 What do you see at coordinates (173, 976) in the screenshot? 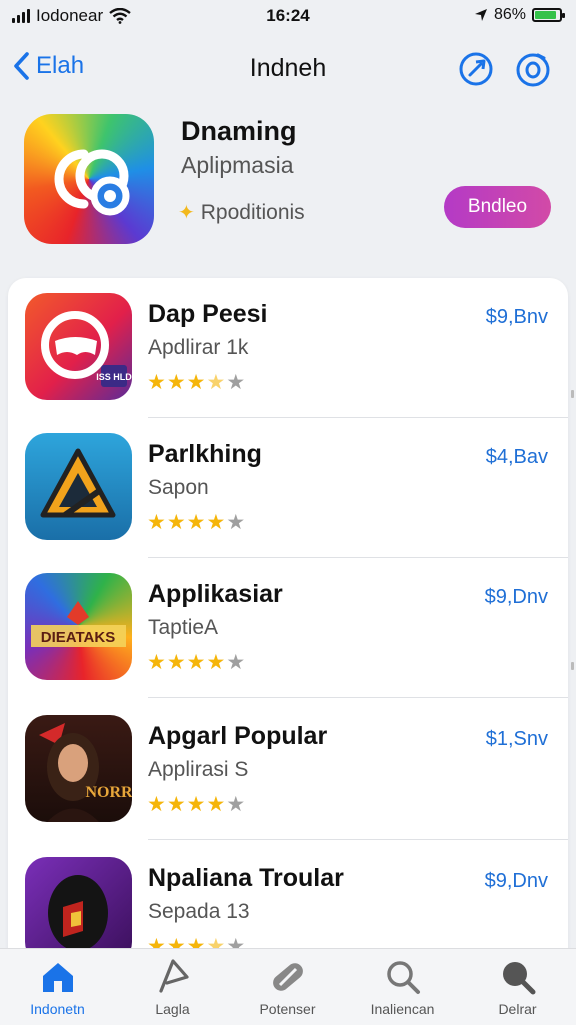
I see `play-icon` at bounding box center [173, 976].